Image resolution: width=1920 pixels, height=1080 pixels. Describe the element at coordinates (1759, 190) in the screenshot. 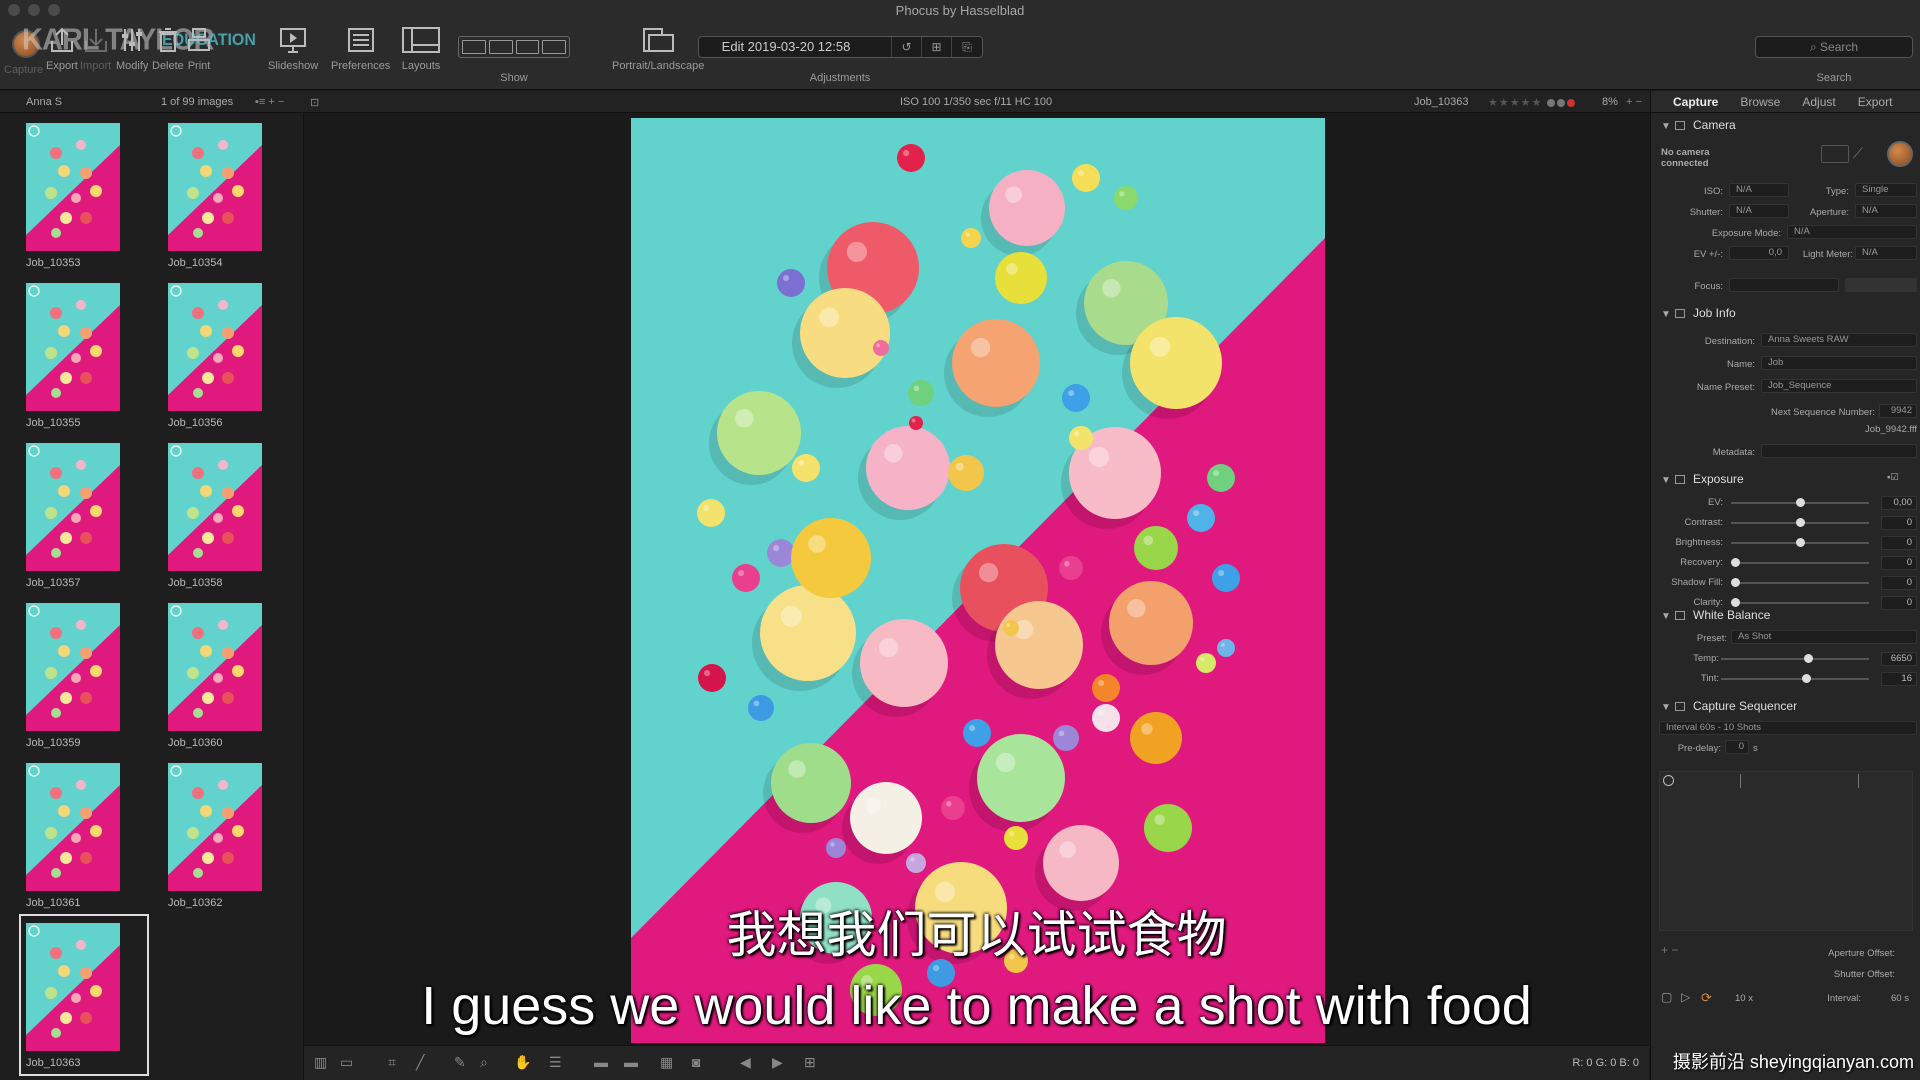

I see `iso-field: N/A` at that location.